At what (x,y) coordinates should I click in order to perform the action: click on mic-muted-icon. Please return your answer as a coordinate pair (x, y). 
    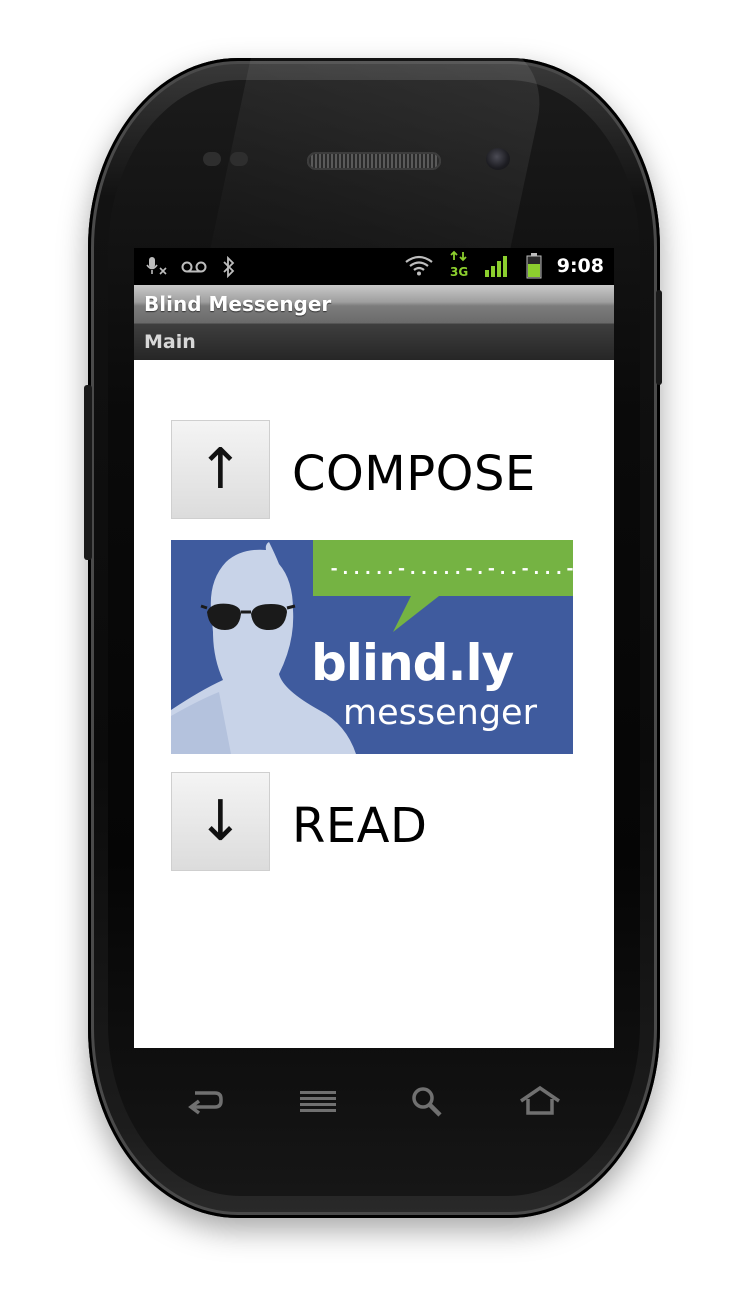
    Looking at the image, I should click on (157, 268).